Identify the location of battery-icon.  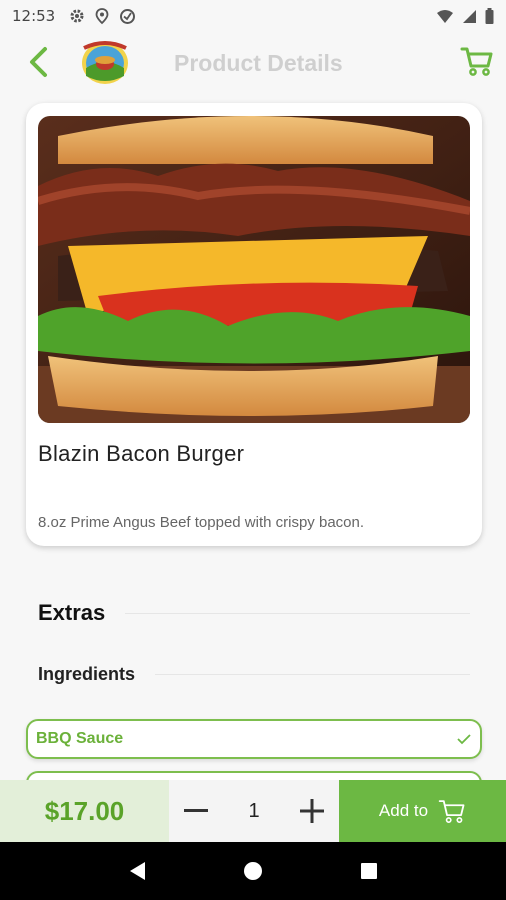
(489, 16).